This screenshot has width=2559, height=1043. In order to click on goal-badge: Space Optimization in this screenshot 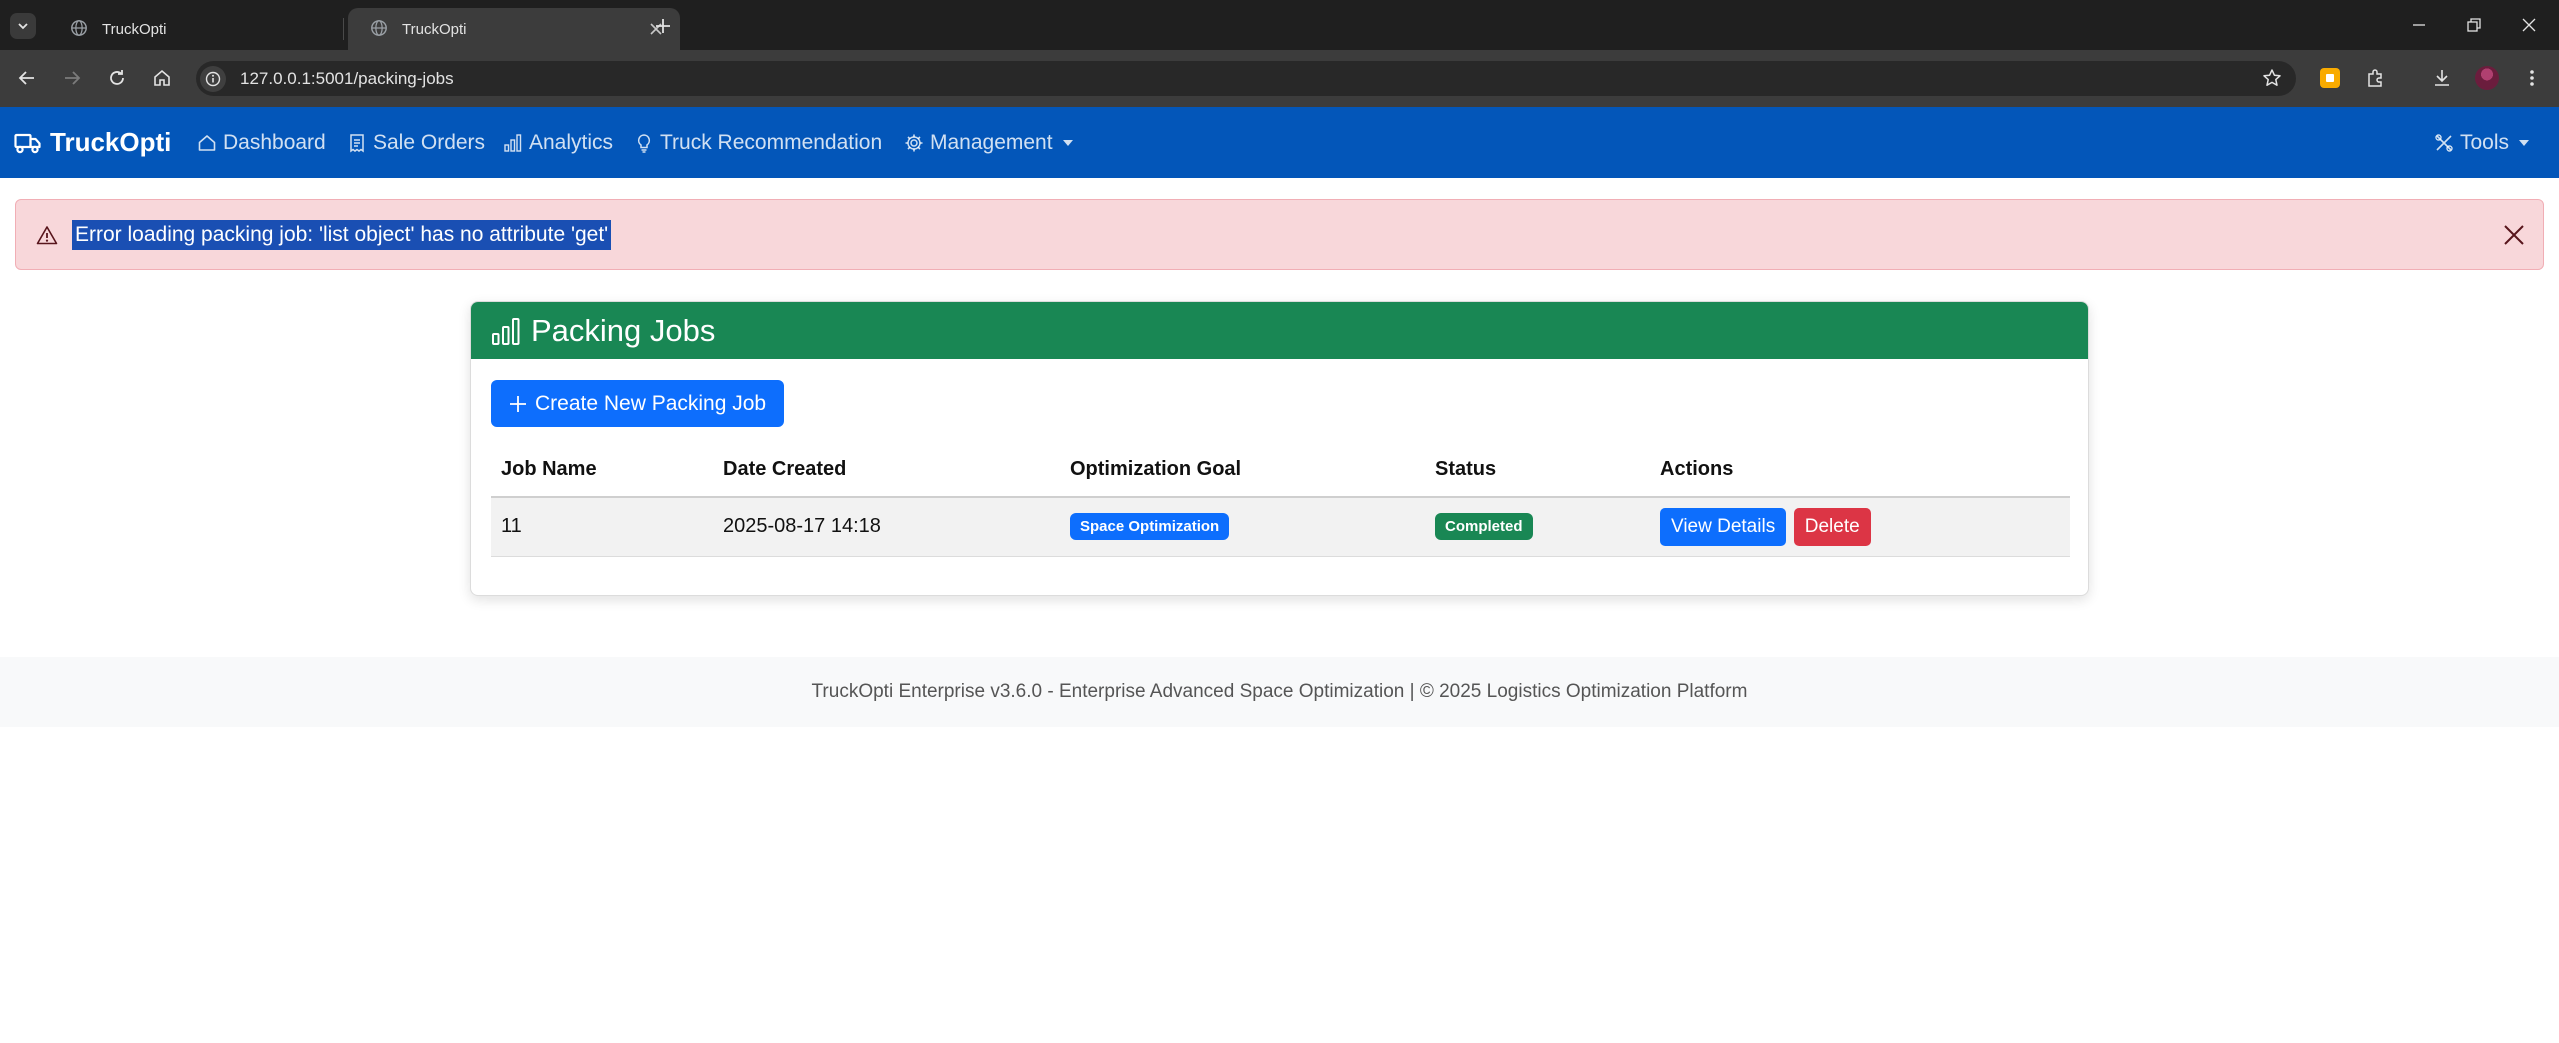, I will do `click(1150, 527)`.